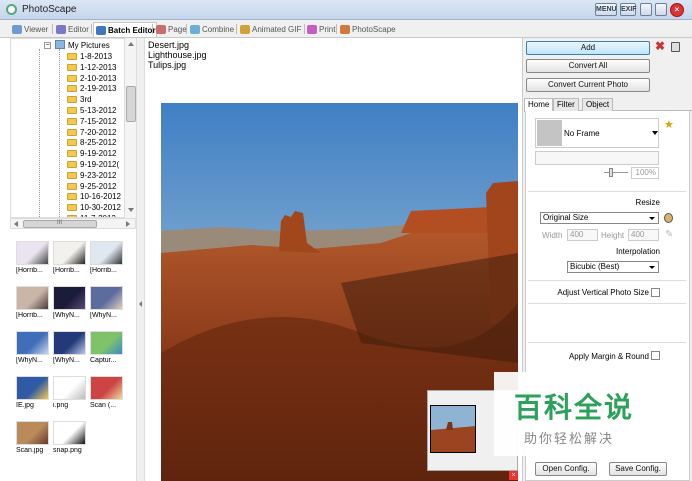 The height and width of the screenshot is (481, 692). What do you see at coordinates (93, 164) in the screenshot?
I see `tree-item-folder: 9-19-2012(` at bounding box center [93, 164].